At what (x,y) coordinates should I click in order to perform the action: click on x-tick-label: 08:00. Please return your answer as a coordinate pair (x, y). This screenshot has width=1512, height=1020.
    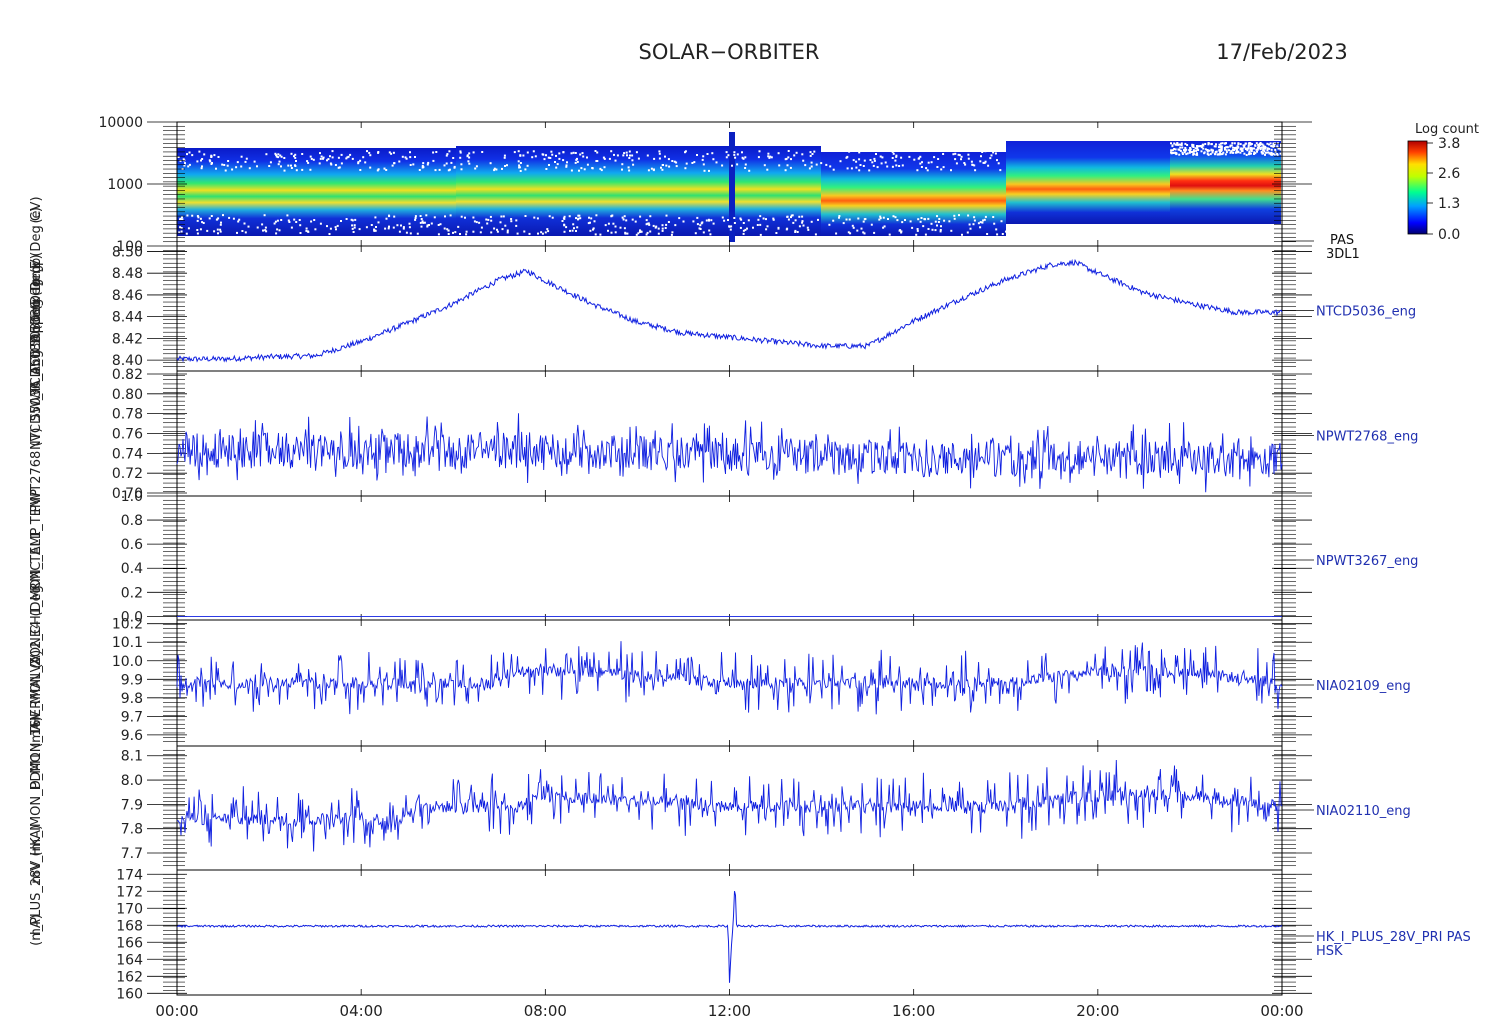
    Looking at the image, I should click on (545, 1011).